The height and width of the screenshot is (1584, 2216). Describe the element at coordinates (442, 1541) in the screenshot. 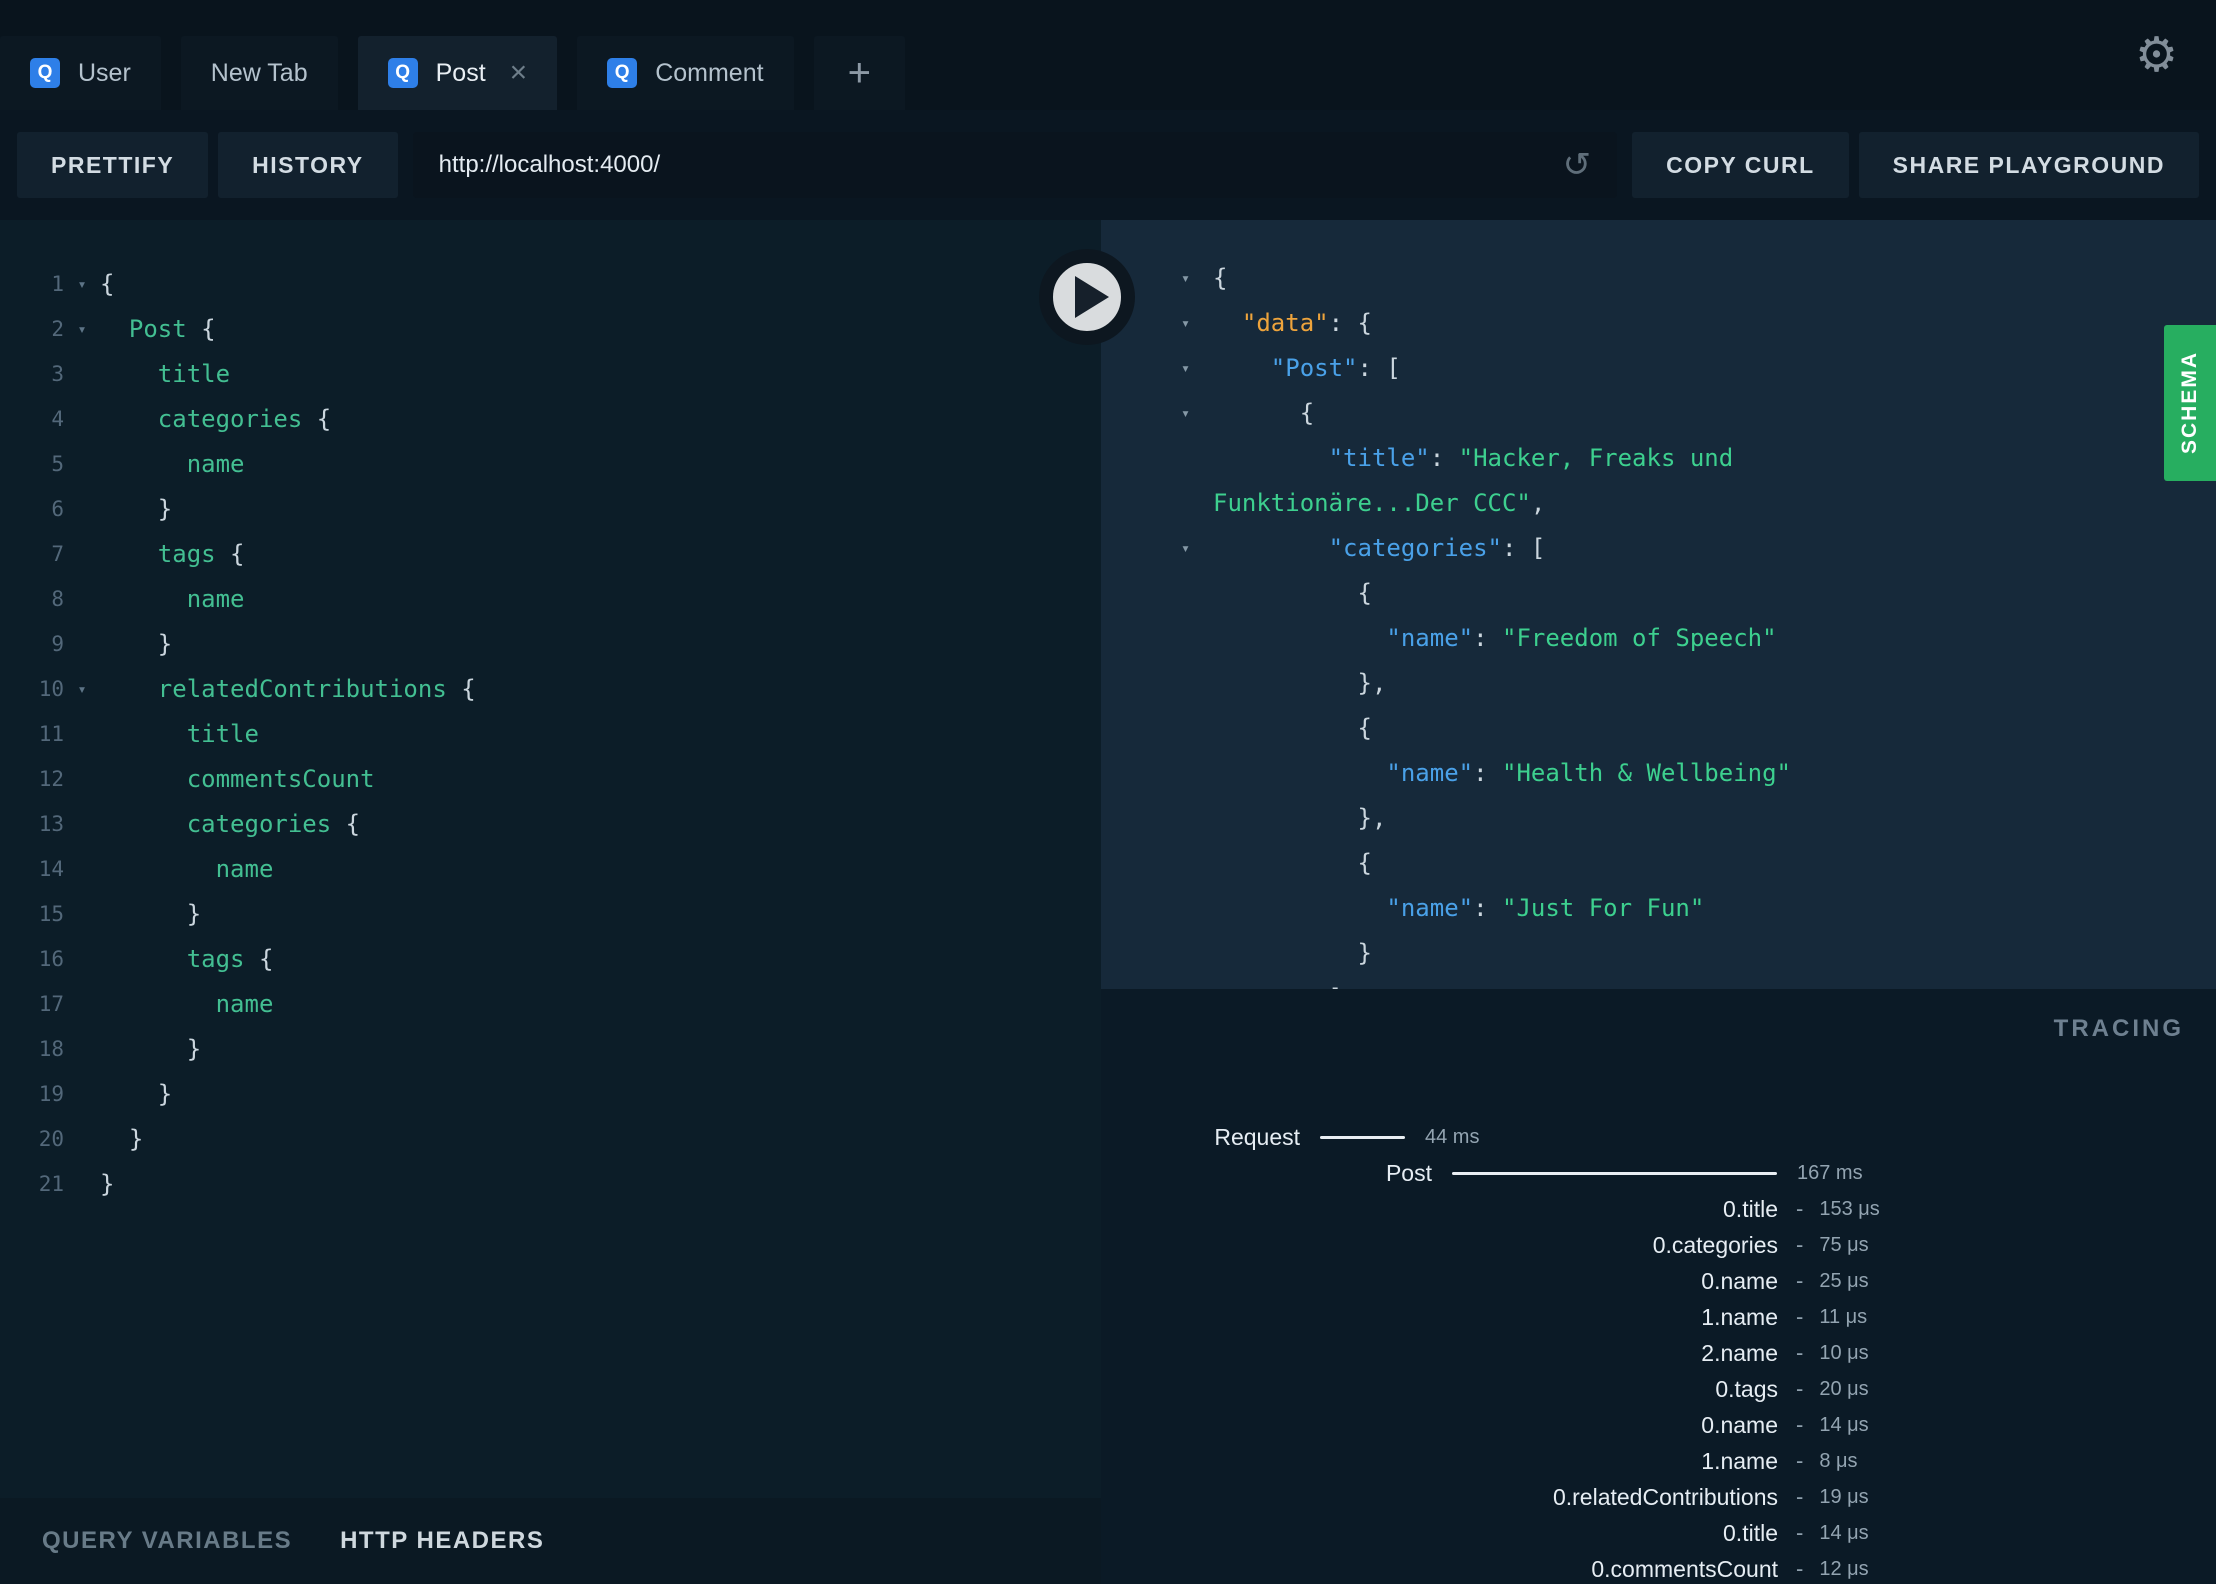

I see `http-headers-tab: HTTP HEADERS` at that location.